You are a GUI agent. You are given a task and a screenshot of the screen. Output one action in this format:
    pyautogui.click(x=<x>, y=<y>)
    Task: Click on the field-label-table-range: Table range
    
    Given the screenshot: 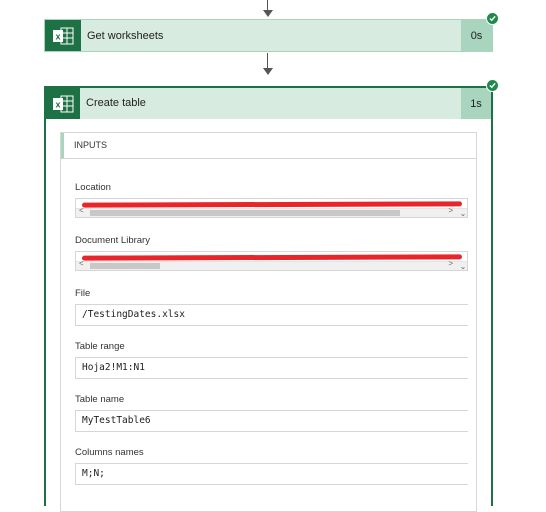 What is the action you would take?
    pyautogui.click(x=100, y=346)
    